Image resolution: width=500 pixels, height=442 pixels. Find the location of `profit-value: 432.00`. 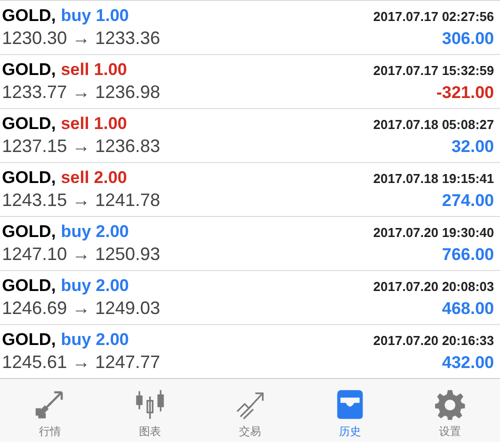

profit-value: 432.00 is located at coordinates (468, 363).